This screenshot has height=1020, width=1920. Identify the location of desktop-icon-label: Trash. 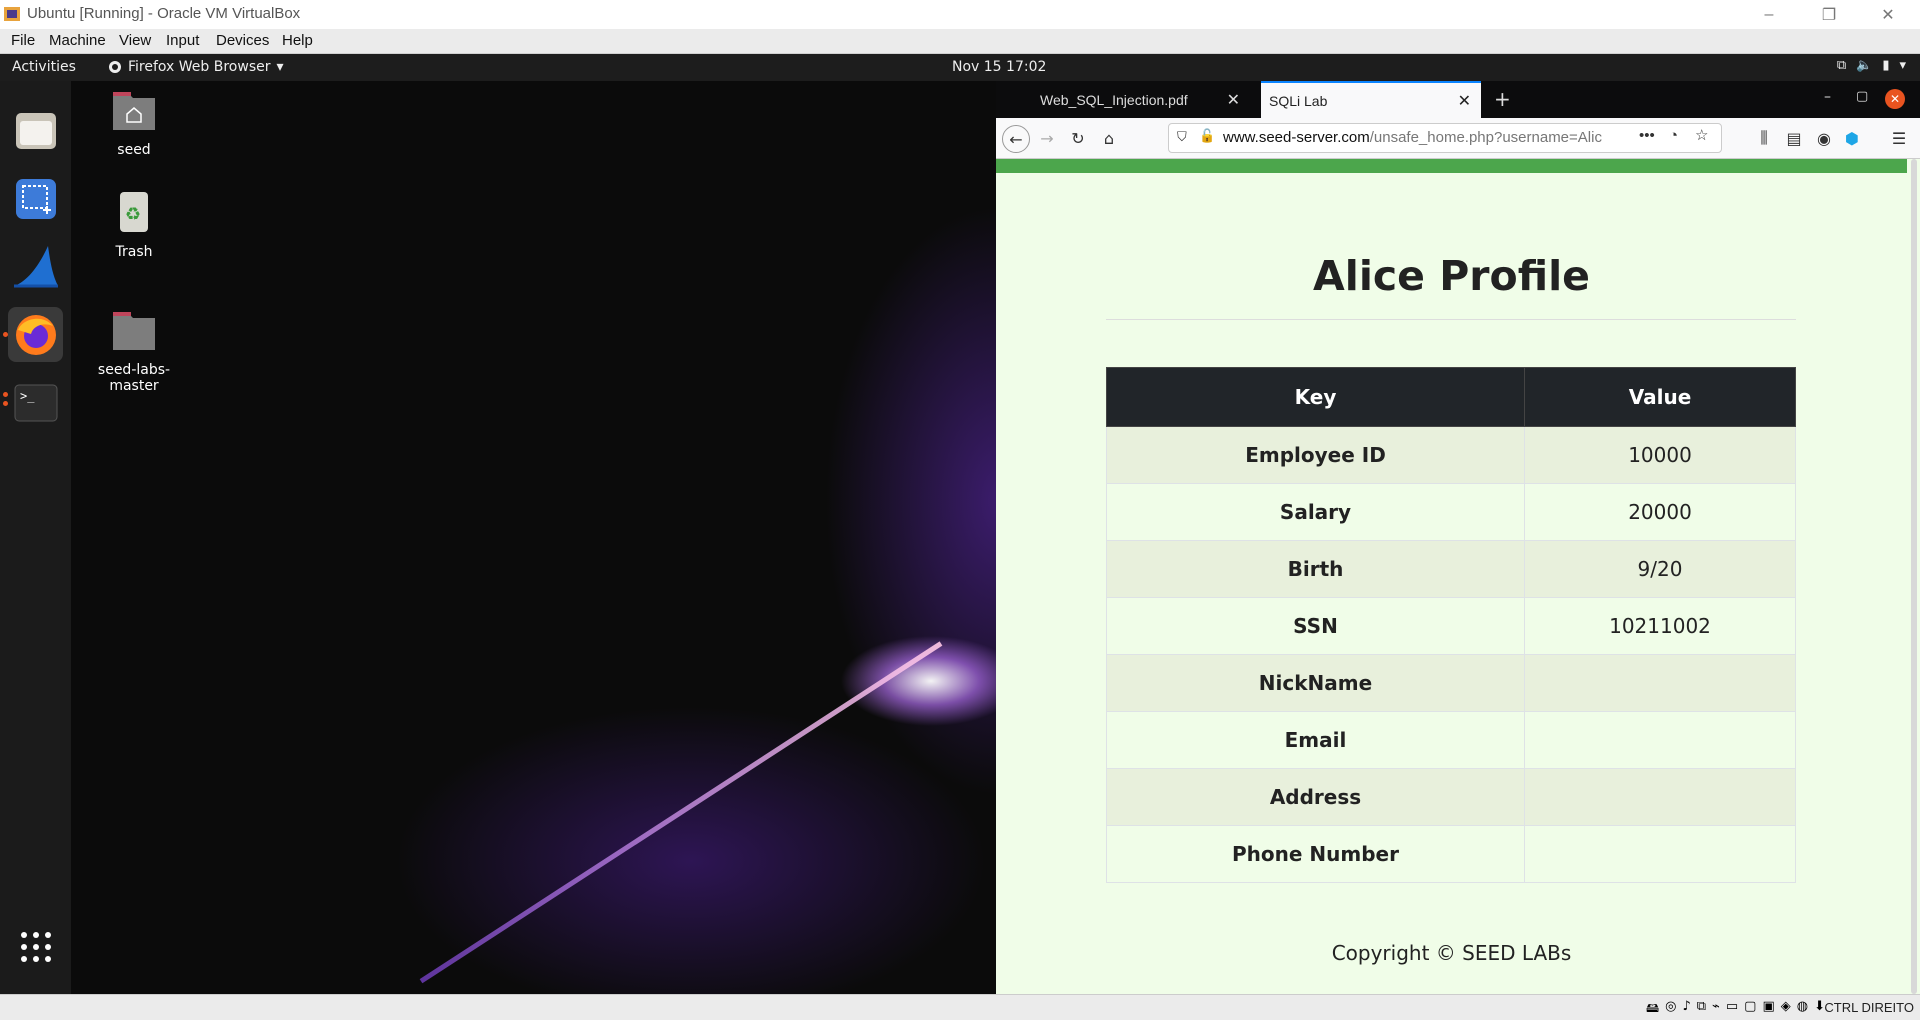
(134, 252).